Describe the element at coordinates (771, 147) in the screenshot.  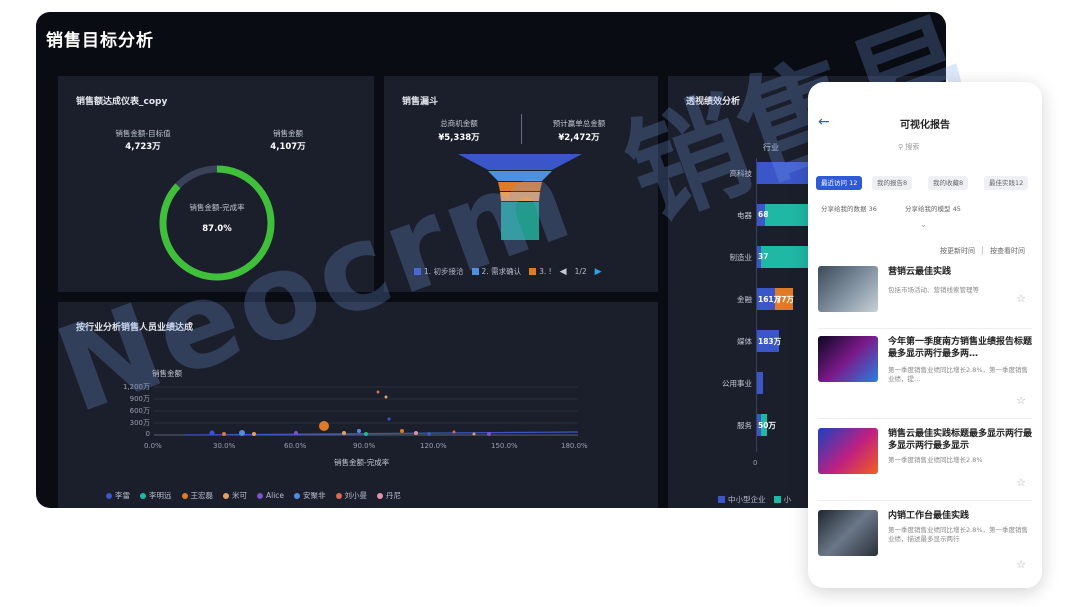
I see `perf-header: 行业` at that location.